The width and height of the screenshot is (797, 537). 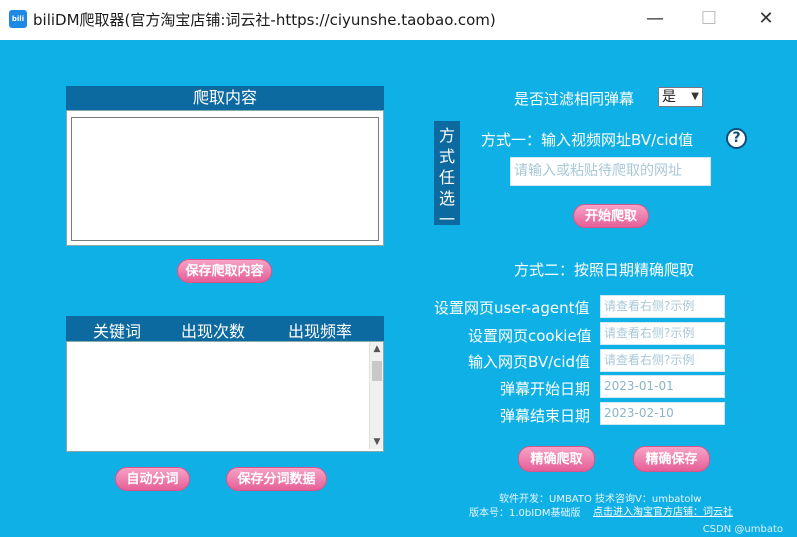 What do you see at coordinates (663, 510) in the screenshot?
I see `taobao-store-link: 点击进入淘宝官方店铺：词云社` at bounding box center [663, 510].